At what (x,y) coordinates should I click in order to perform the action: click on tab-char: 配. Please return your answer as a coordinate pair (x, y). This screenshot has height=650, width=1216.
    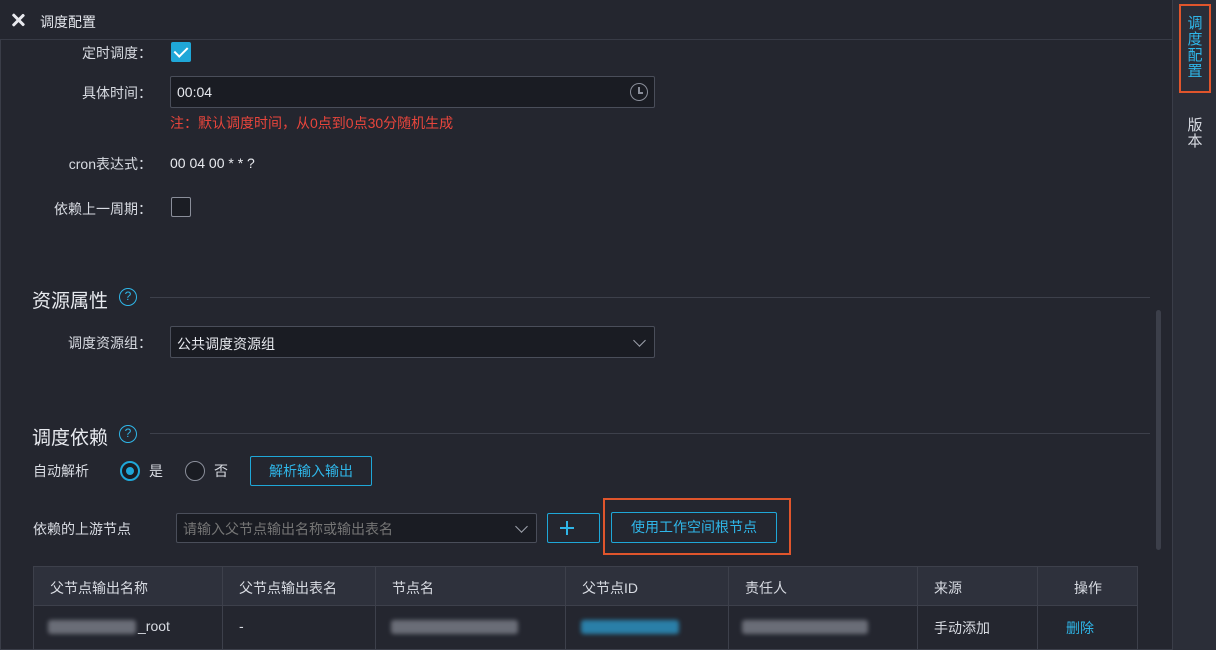
    Looking at the image, I should click on (1195, 55).